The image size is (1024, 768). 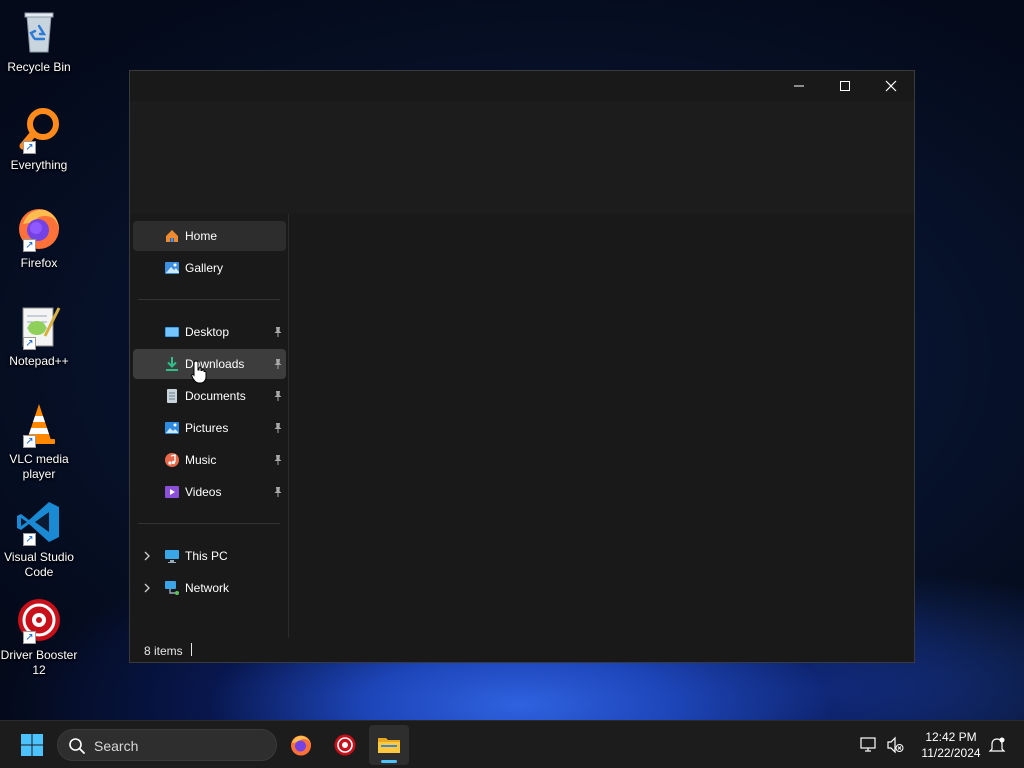 What do you see at coordinates (163, 651) in the screenshot?
I see `item-count-label: 8 items` at bounding box center [163, 651].